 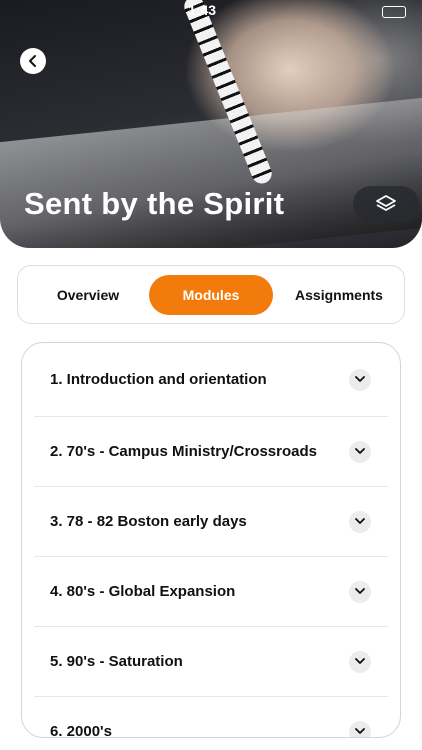 What do you see at coordinates (116, 661) in the screenshot?
I see `module-label: 5. 90's - Saturation` at bounding box center [116, 661].